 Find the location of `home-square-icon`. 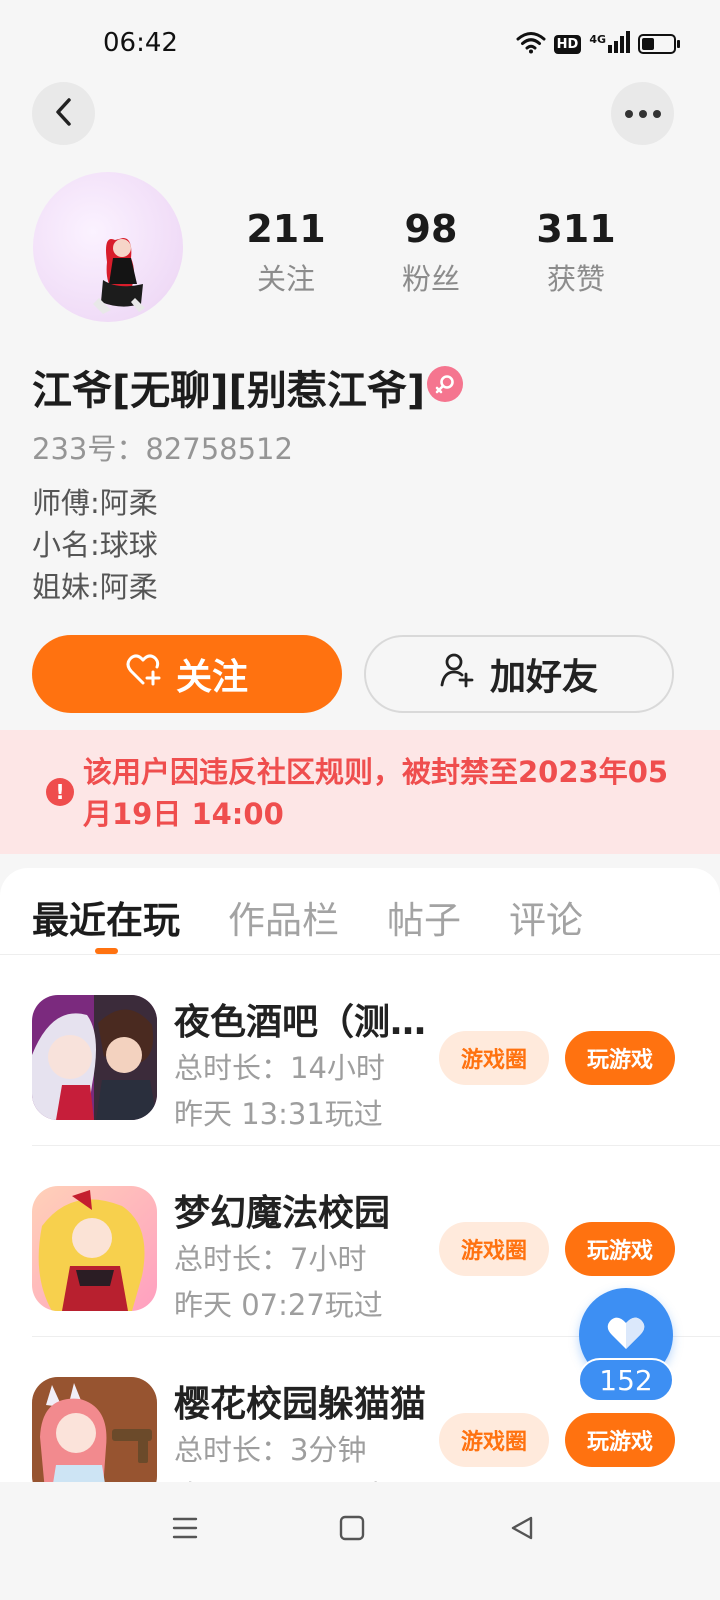

home-square-icon is located at coordinates (352, 1528).